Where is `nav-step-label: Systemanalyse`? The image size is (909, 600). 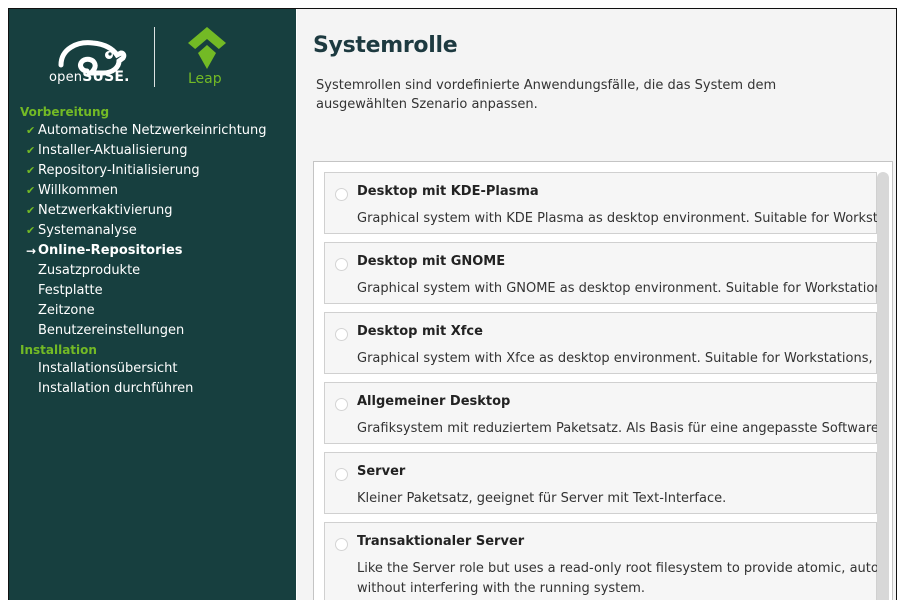 nav-step-label: Systemanalyse is located at coordinates (87, 230).